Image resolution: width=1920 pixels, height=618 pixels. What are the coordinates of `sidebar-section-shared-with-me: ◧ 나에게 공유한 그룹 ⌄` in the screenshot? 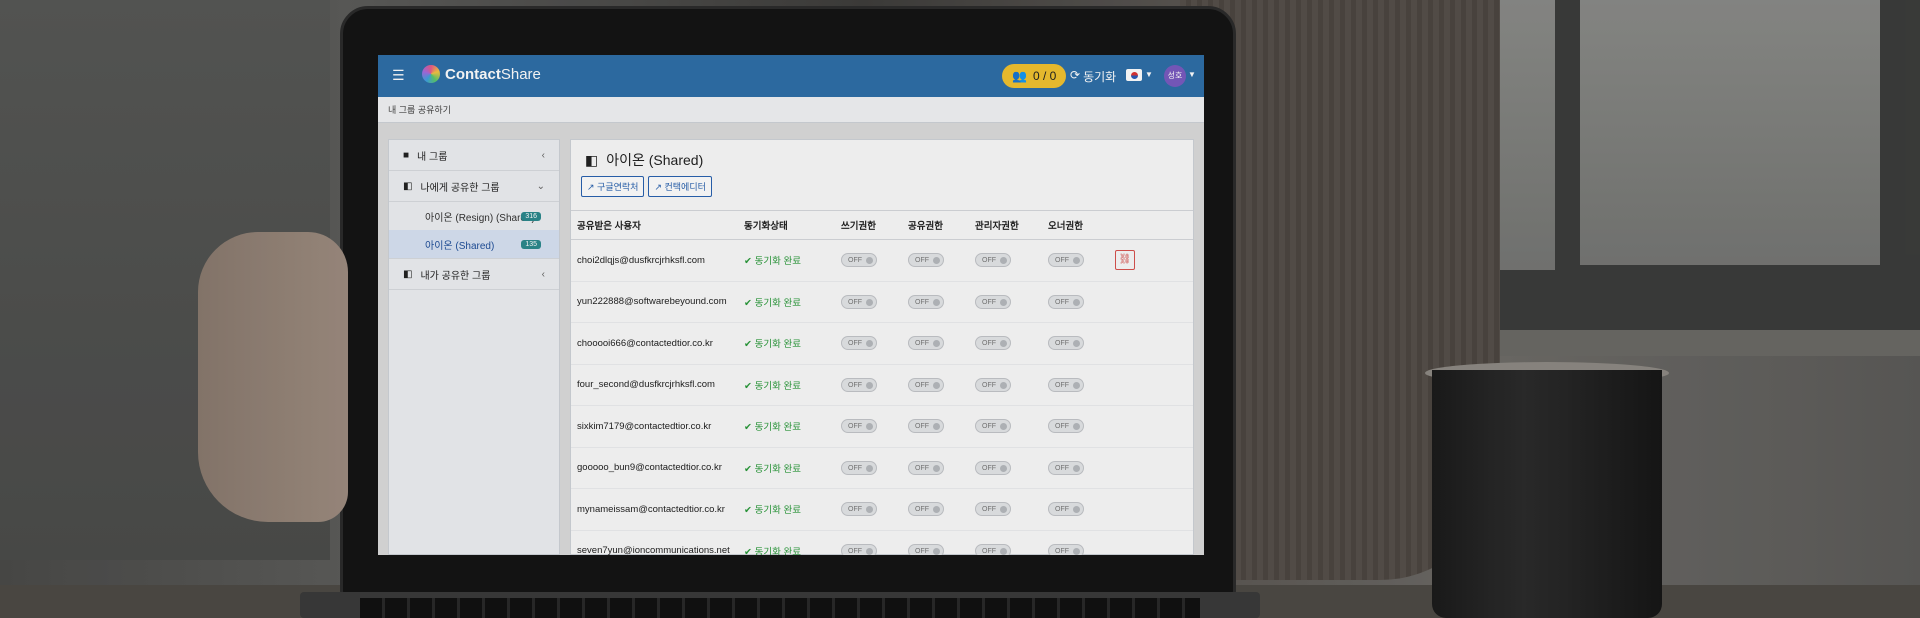 It's located at (474, 186).